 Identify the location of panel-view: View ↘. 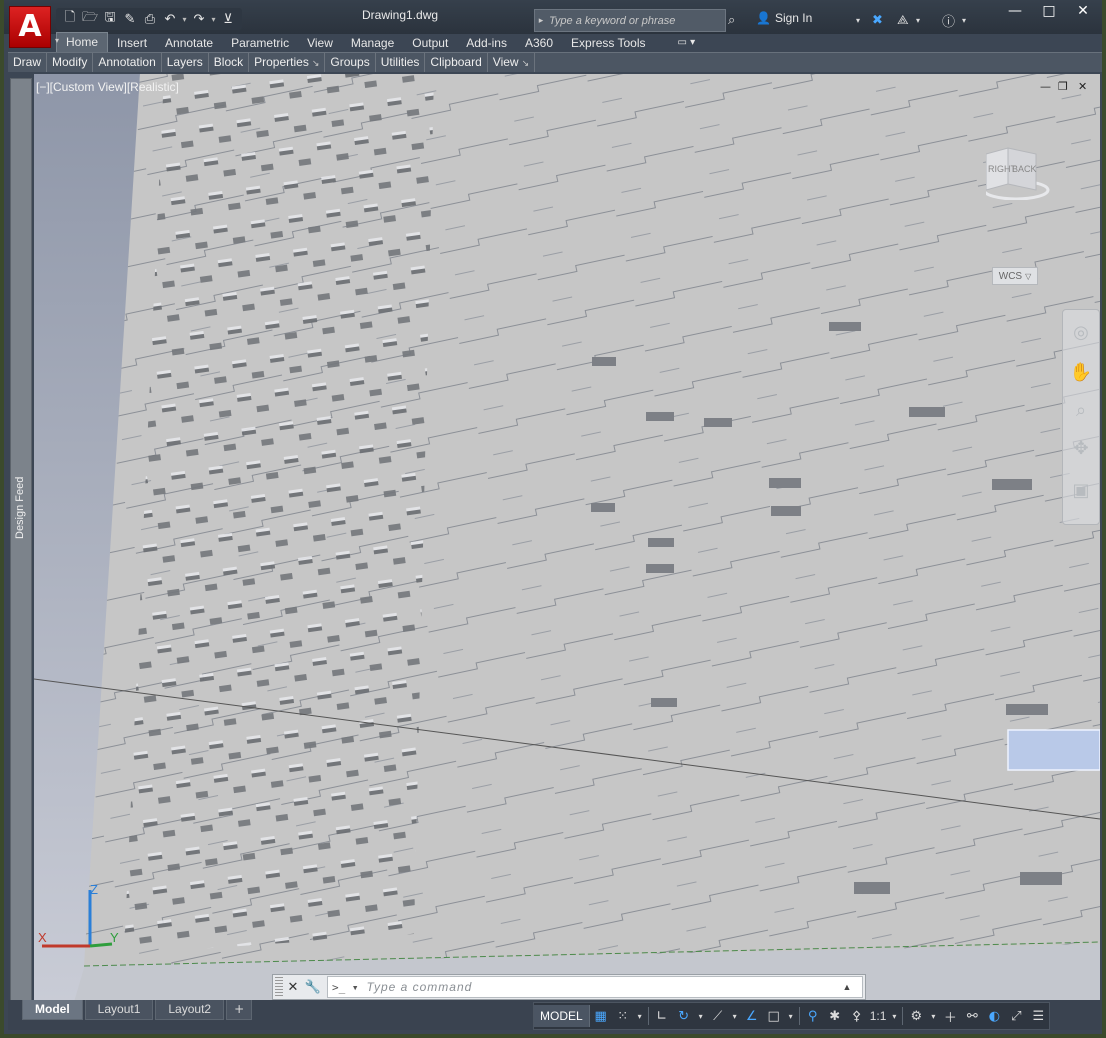
(512, 62).